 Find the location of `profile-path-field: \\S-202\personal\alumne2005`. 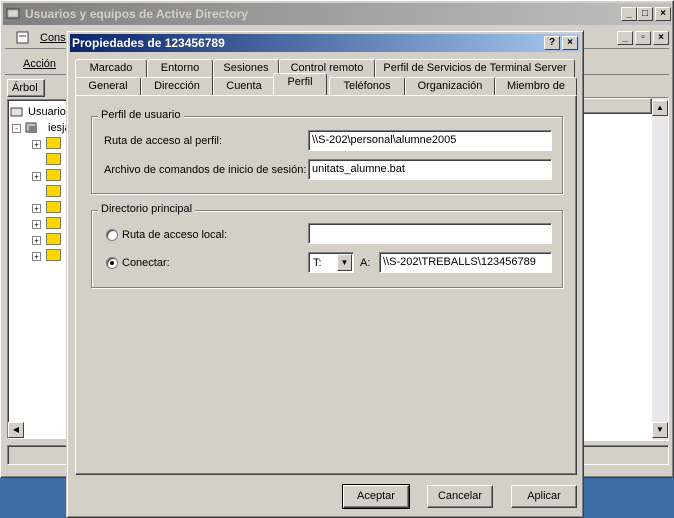

profile-path-field: \\S-202\personal\alumne2005 is located at coordinates (430, 140).